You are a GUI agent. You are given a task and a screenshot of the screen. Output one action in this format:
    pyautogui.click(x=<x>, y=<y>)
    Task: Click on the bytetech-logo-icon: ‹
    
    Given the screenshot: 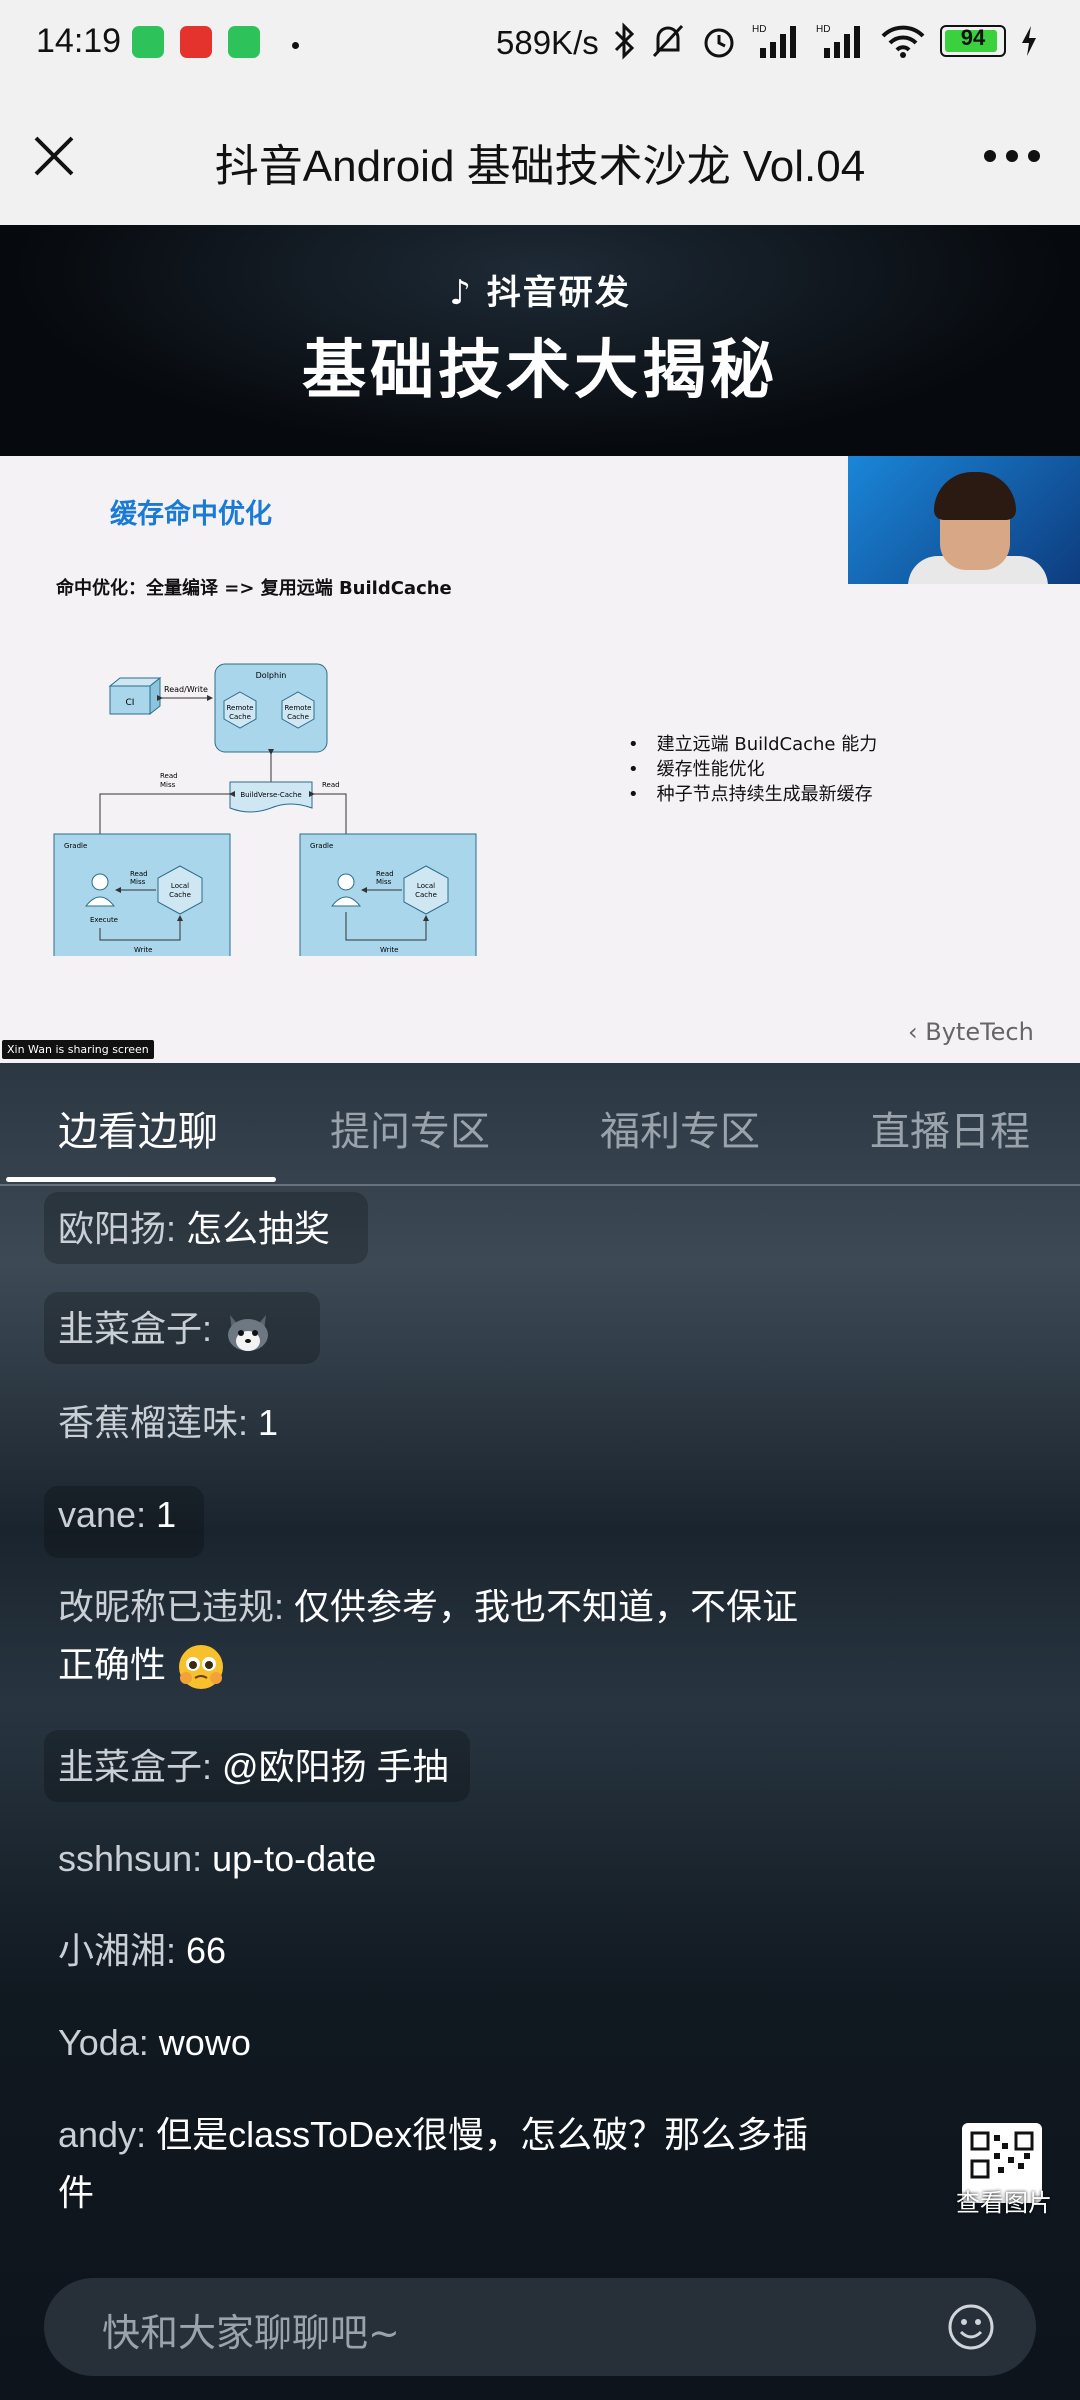 What is the action you would take?
    pyautogui.click(x=917, y=1032)
    